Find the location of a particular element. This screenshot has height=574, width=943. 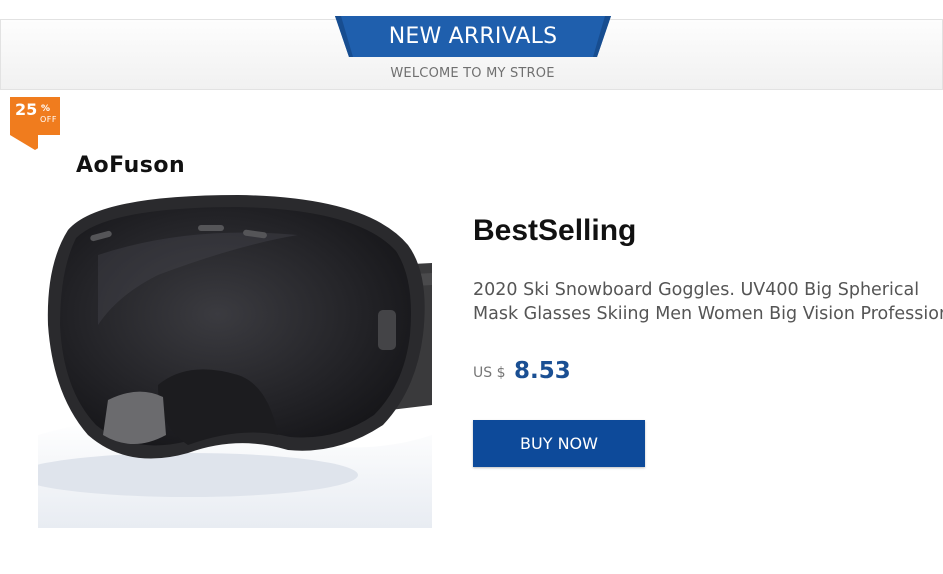

new-arrivals-ribbon: NEW ARRIVALS is located at coordinates (473, 36).